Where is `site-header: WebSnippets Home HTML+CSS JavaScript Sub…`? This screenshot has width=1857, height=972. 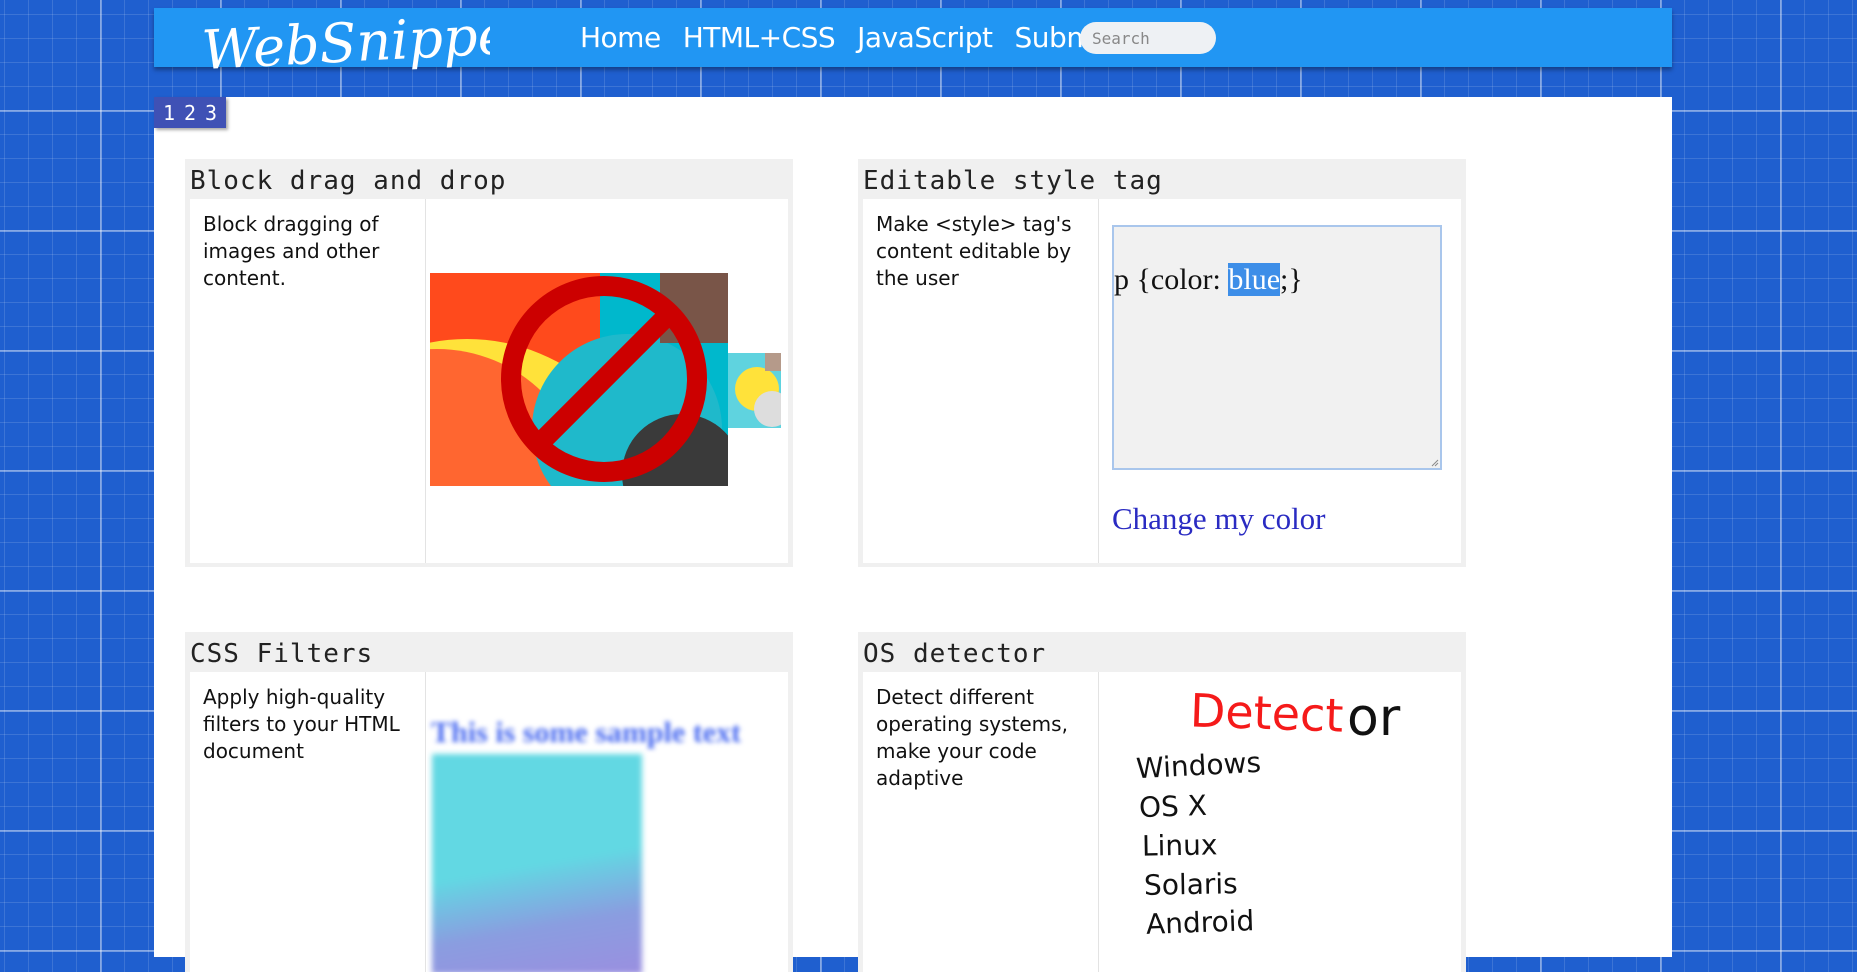
site-header: WebSnippets Home HTML+CSS JavaScript Sub… is located at coordinates (913, 45).